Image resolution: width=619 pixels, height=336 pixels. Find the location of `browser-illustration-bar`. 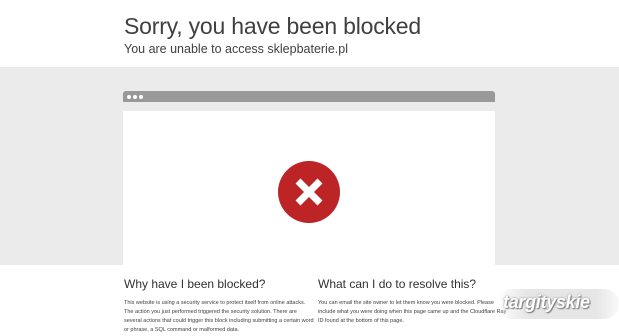

browser-illustration-bar is located at coordinates (309, 96).